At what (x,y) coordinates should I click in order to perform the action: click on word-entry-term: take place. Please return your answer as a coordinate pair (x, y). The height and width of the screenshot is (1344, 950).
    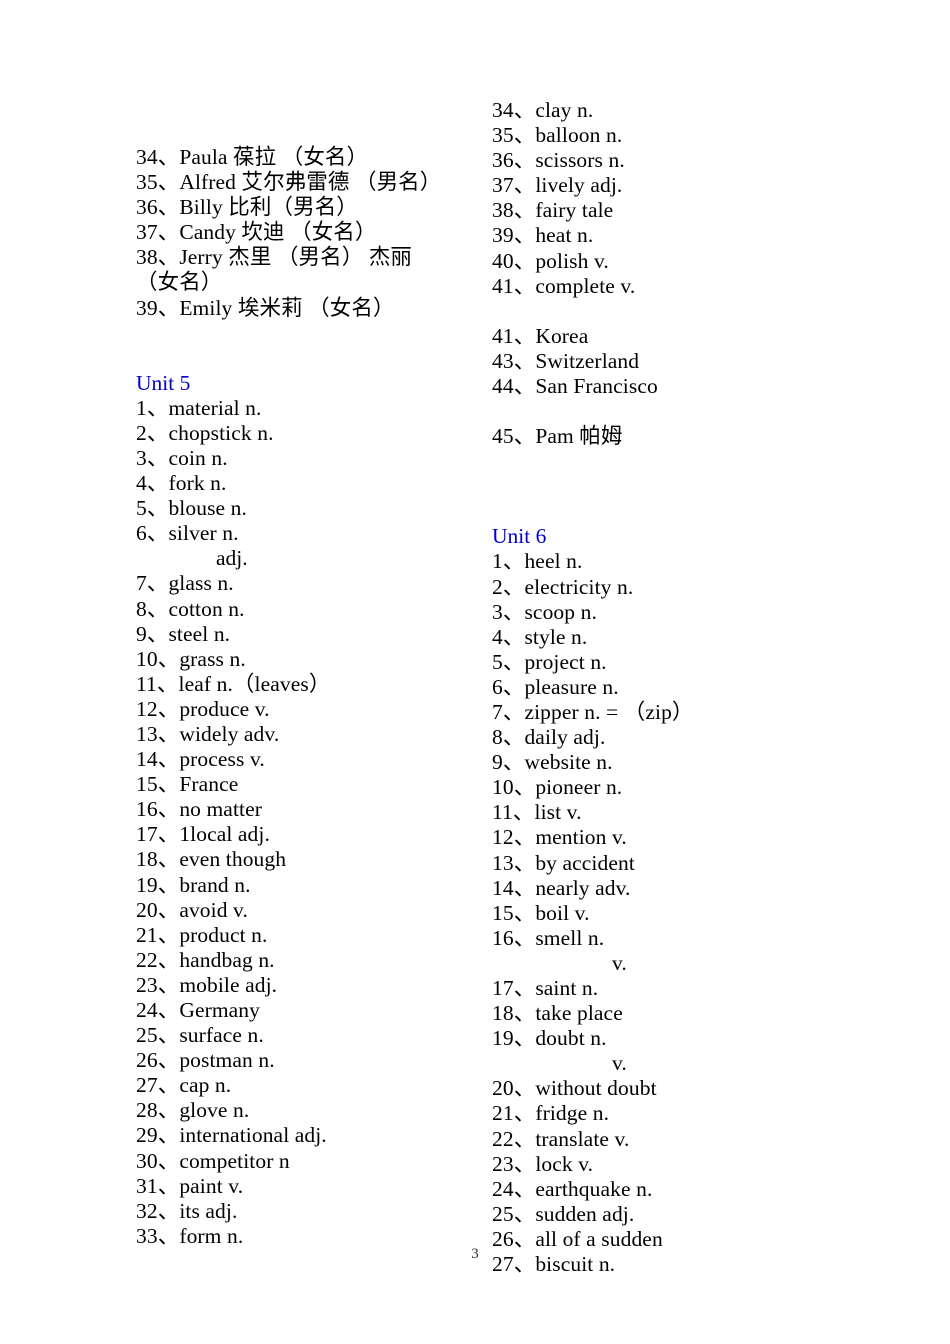
    Looking at the image, I should click on (579, 1013).